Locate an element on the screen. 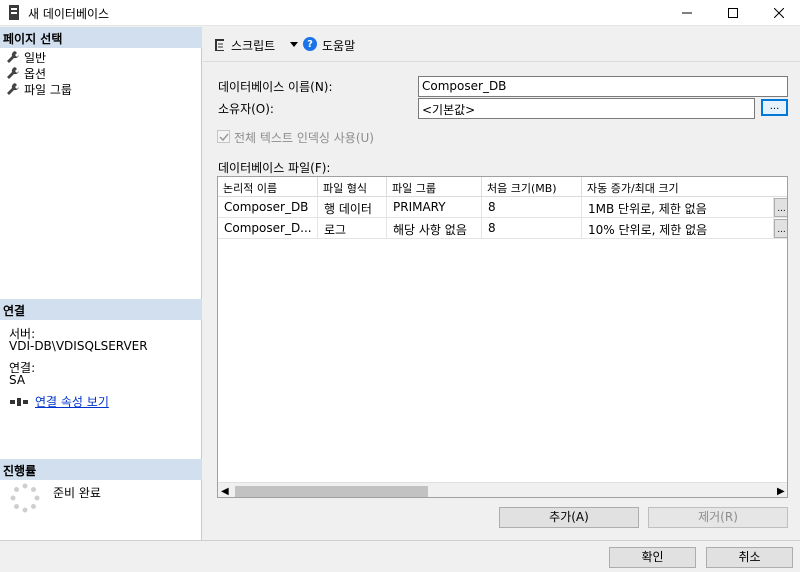  server-value: VDI-DB\VDISQLSERVER is located at coordinates (78, 346).